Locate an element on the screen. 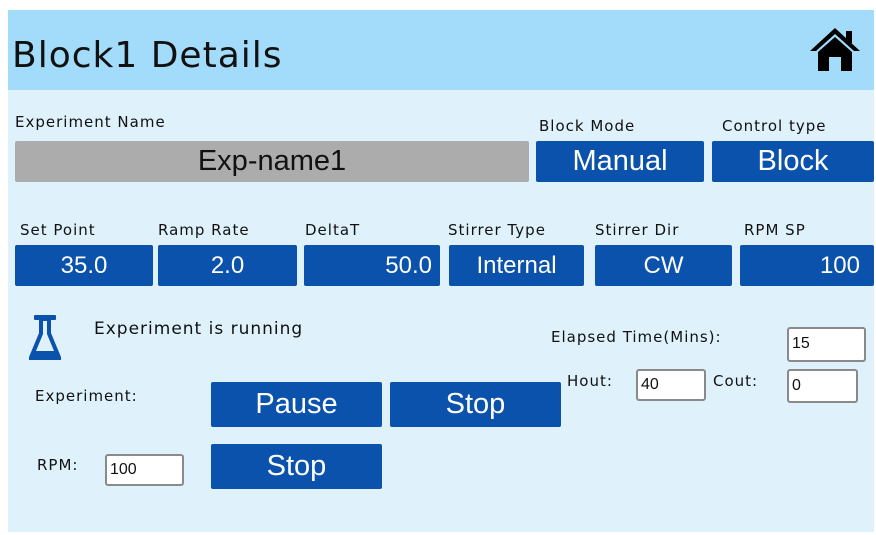 This screenshot has height=535, width=876. hout-label: Hout: is located at coordinates (590, 381).